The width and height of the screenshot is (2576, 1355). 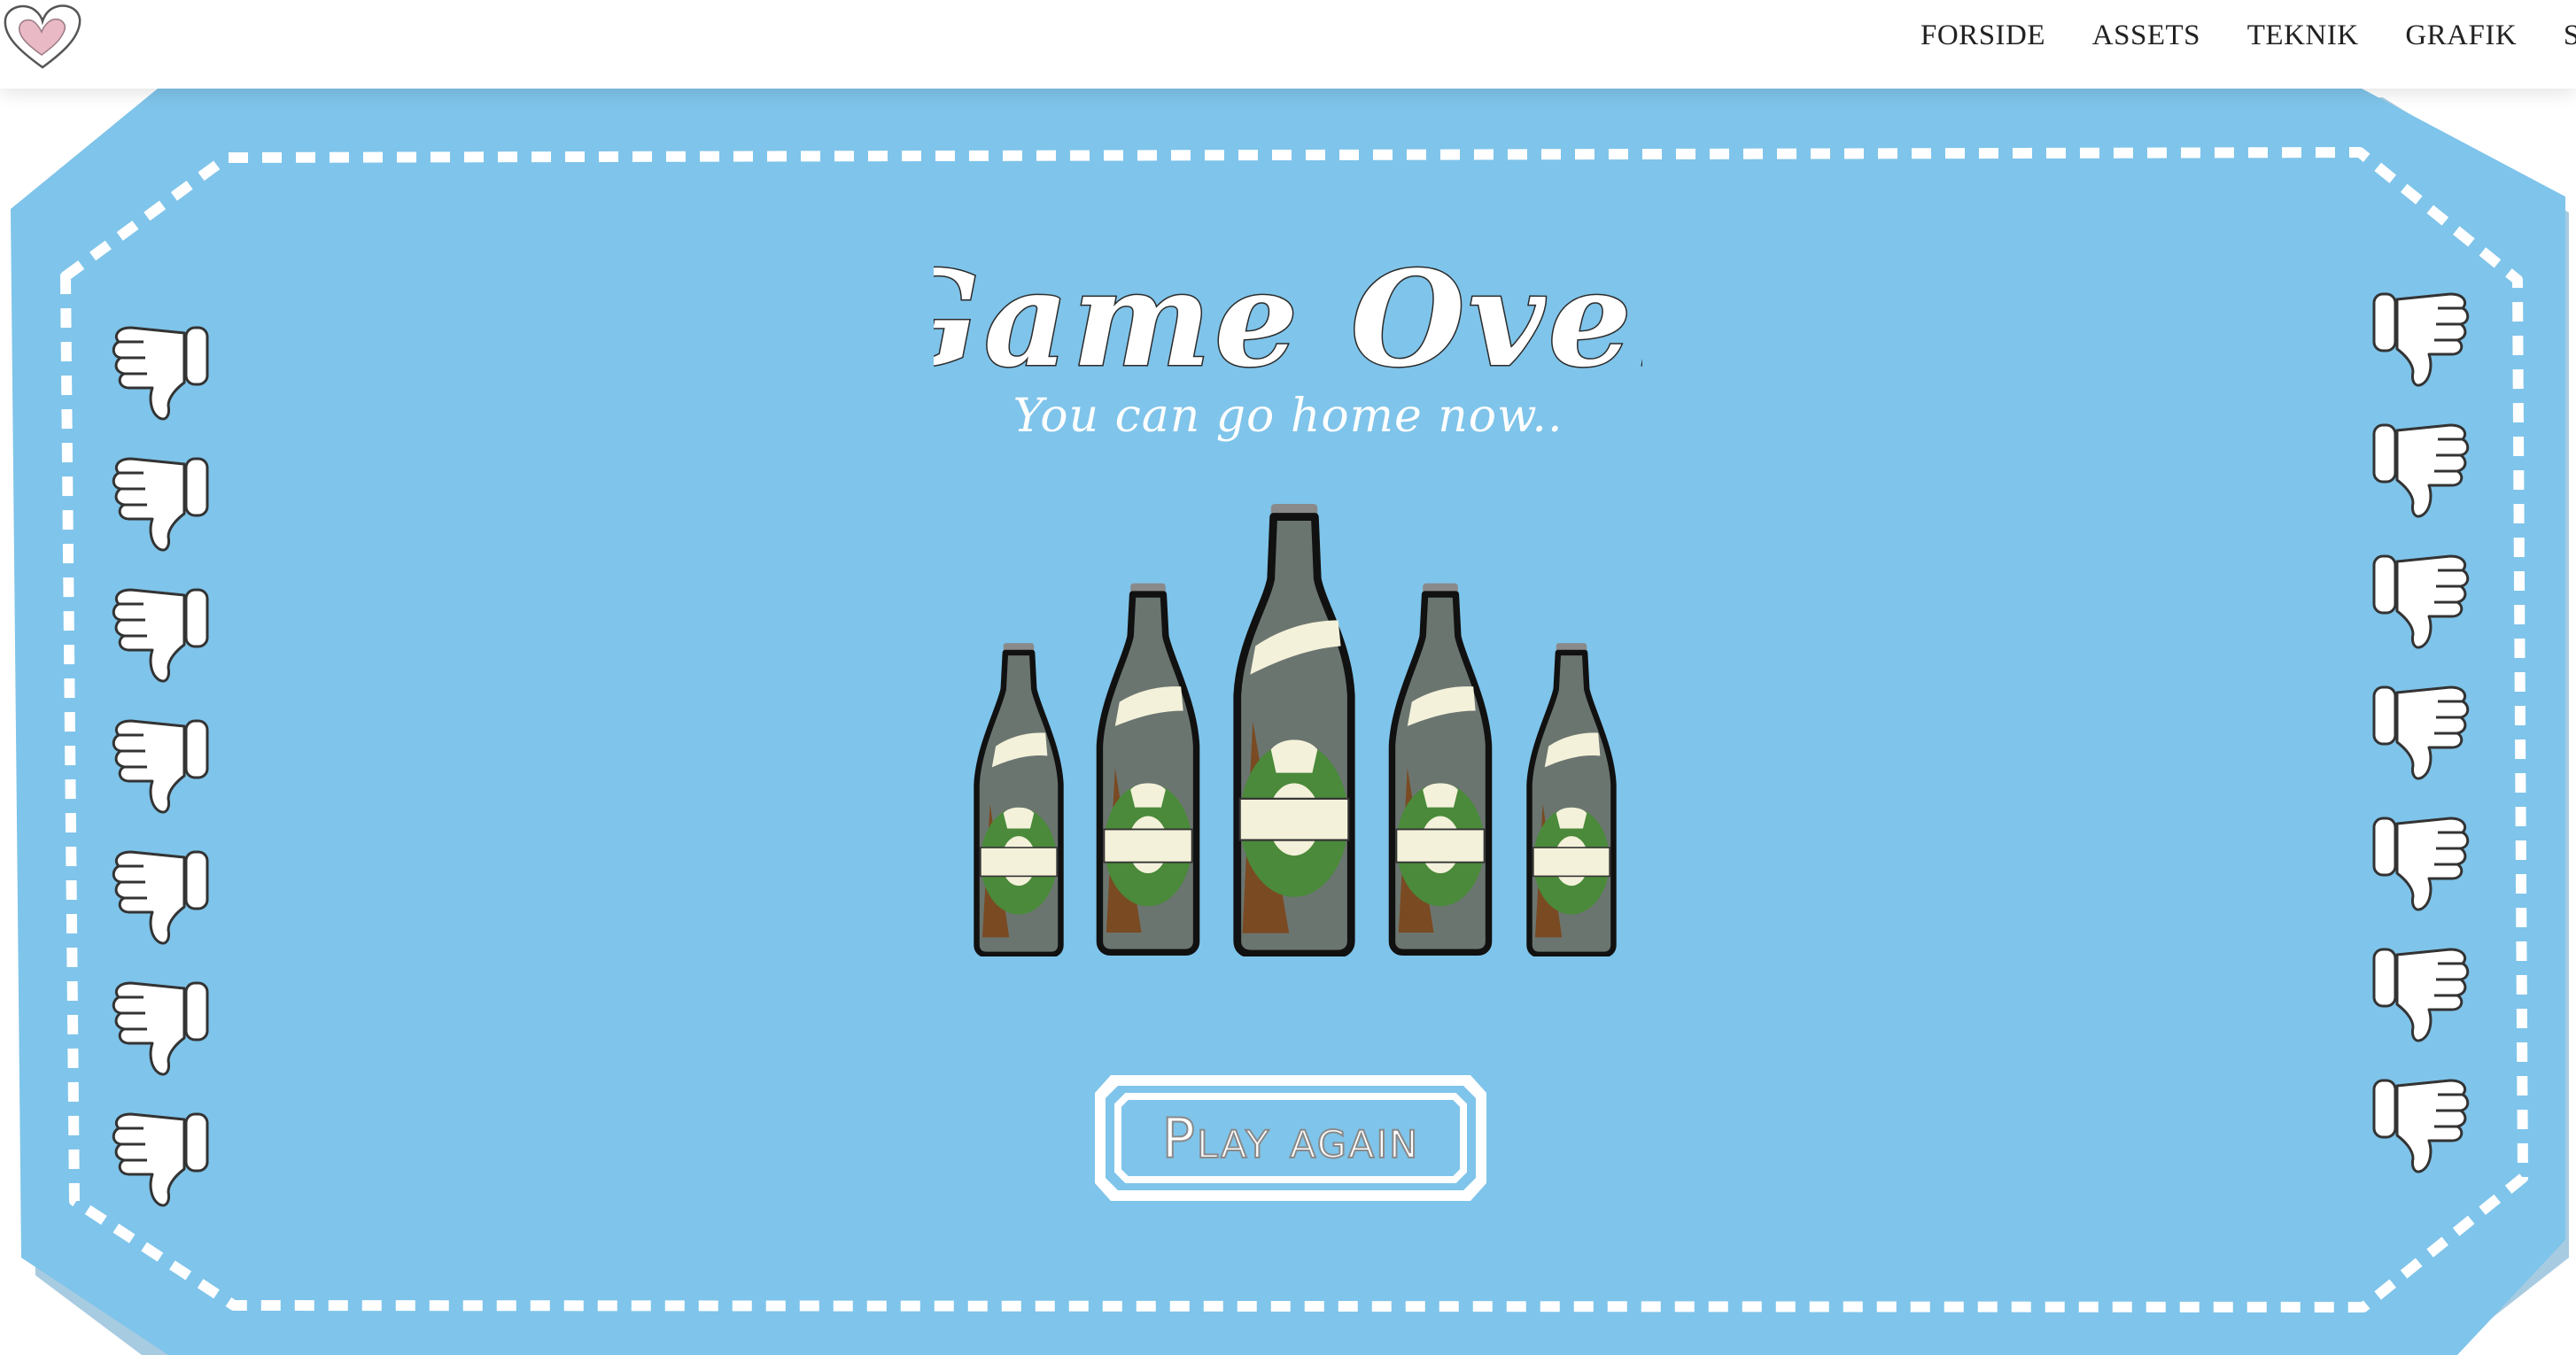 What do you see at coordinates (1288, 416) in the screenshot?
I see `game-over-subtitle: You can go home now..` at bounding box center [1288, 416].